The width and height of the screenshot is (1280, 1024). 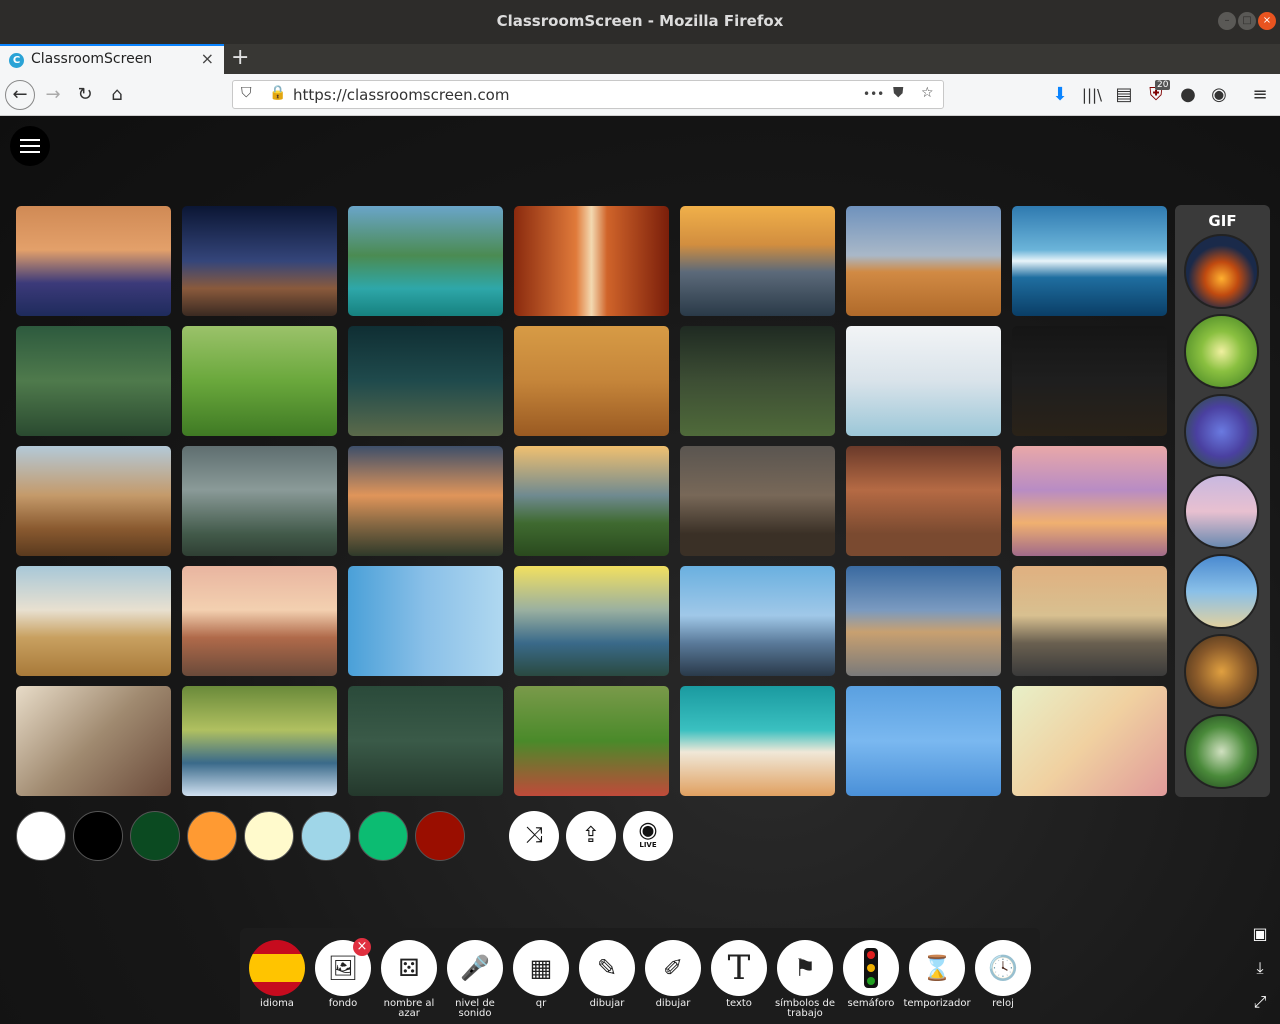 What do you see at coordinates (927, 93) in the screenshot?
I see `bookmark-star-icon: ☆` at bounding box center [927, 93].